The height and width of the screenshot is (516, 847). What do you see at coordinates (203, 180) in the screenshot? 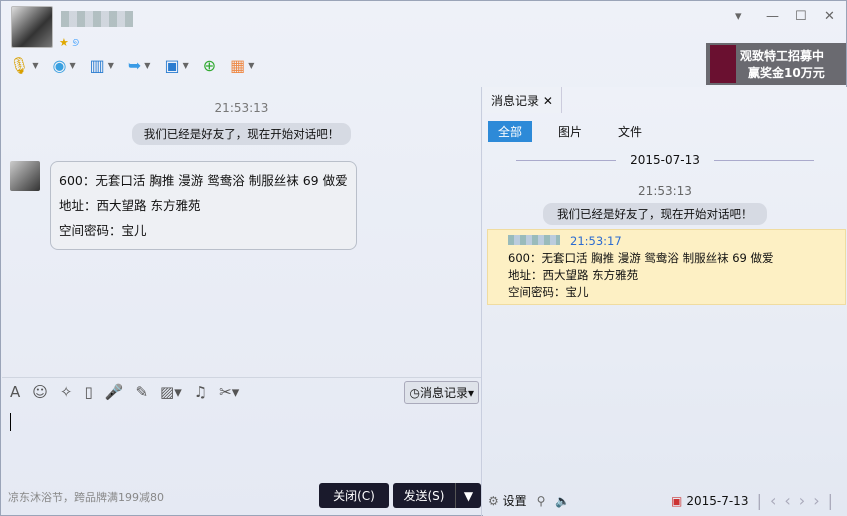
I see `message-line: 600：无套口活 胸推 漫游 鸳鸯浴 制服丝袜 69 做爱` at bounding box center [203, 180].